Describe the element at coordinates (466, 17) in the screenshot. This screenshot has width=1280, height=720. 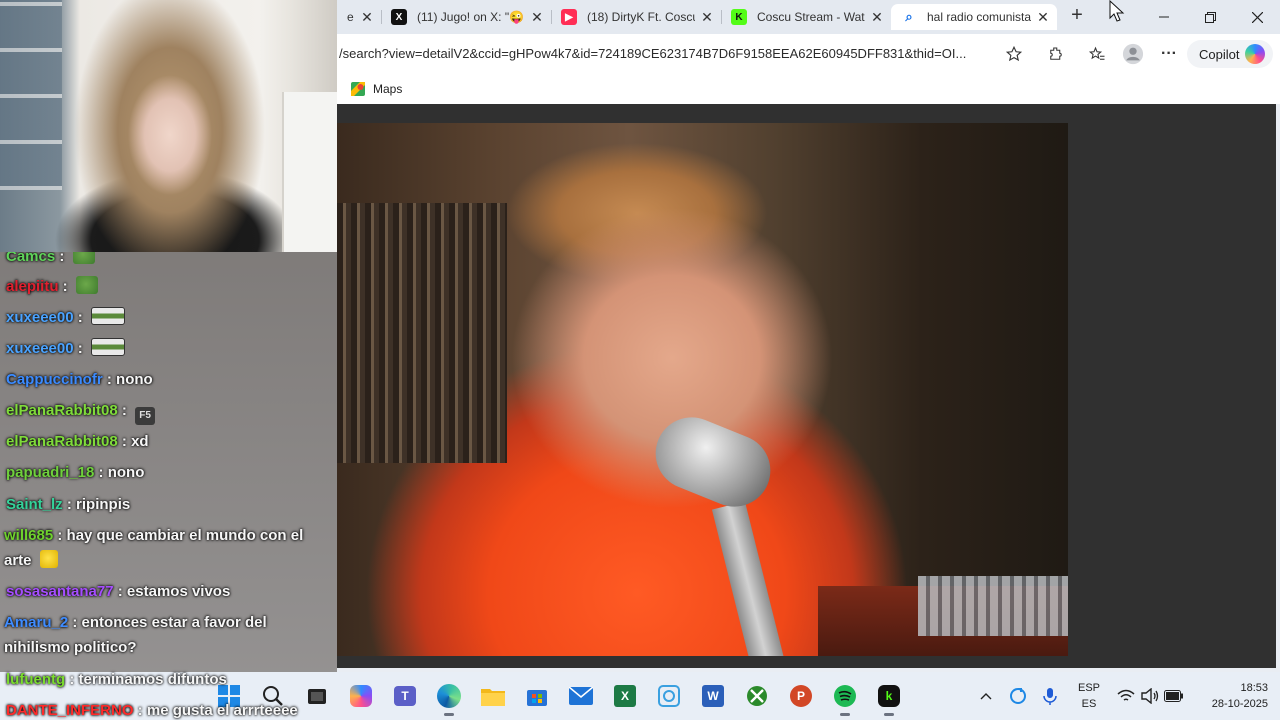
I see `tab-x-post: X (11) Jugo! on X: "😜 ✕` at that location.